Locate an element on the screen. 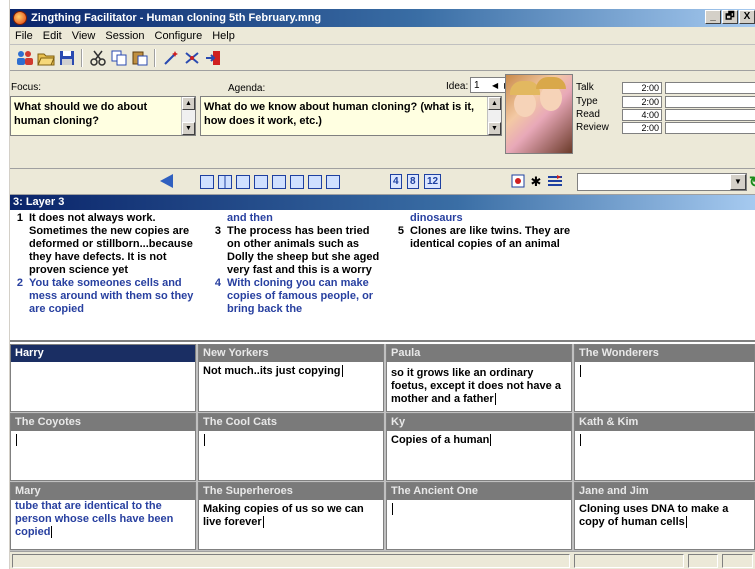  participant-name: The Cool Cats is located at coordinates (291, 422).